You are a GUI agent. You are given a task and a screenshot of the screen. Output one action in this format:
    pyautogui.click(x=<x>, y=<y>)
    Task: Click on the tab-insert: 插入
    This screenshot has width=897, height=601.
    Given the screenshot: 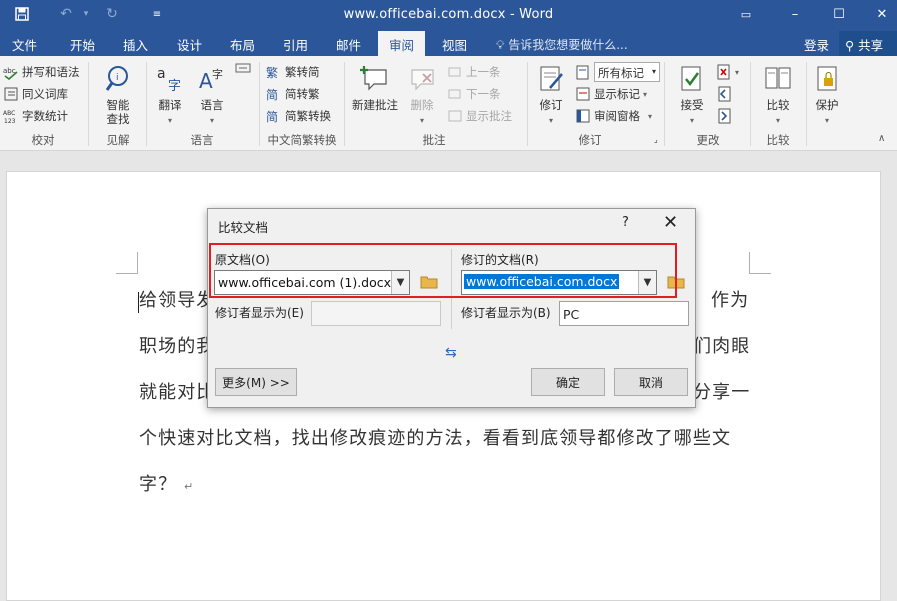 What is the action you would take?
    pyautogui.click(x=135, y=44)
    